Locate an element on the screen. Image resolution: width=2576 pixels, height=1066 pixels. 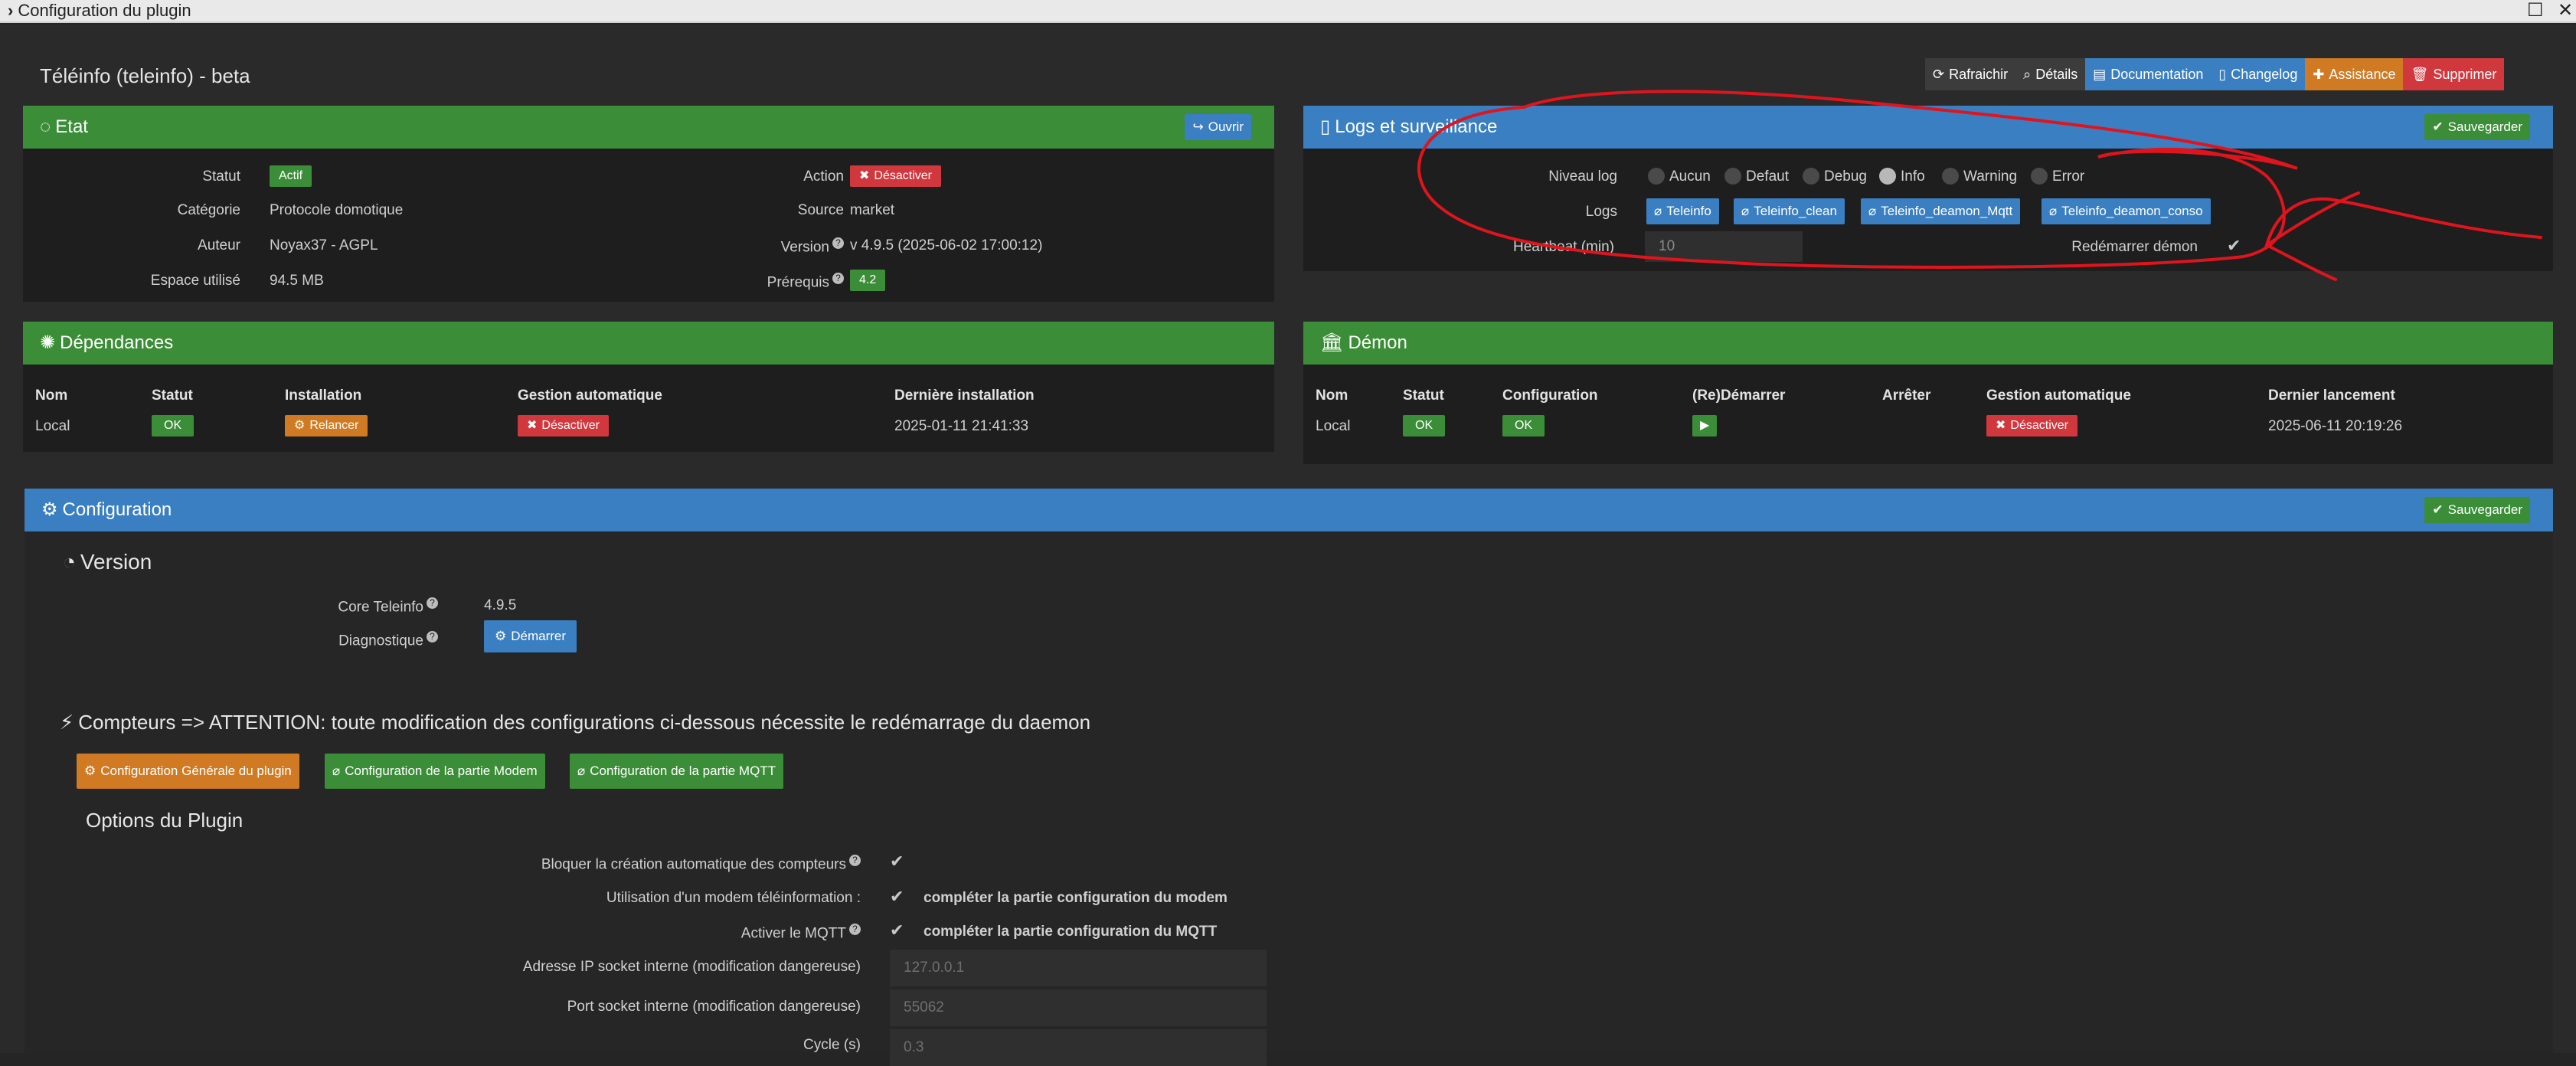
red-annotation-overlay is located at coordinates (1979, 185).